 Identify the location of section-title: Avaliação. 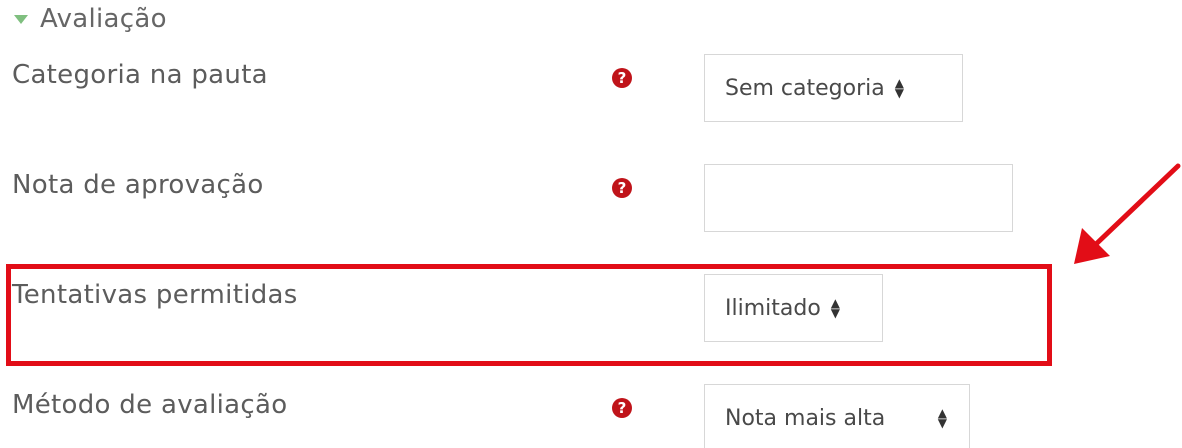
(103, 19).